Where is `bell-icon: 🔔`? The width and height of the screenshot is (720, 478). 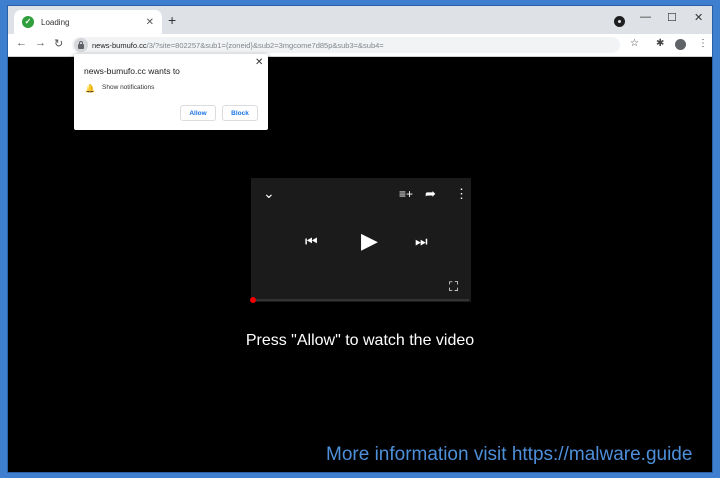 bell-icon: 🔔 is located at coordinates (90, 88).